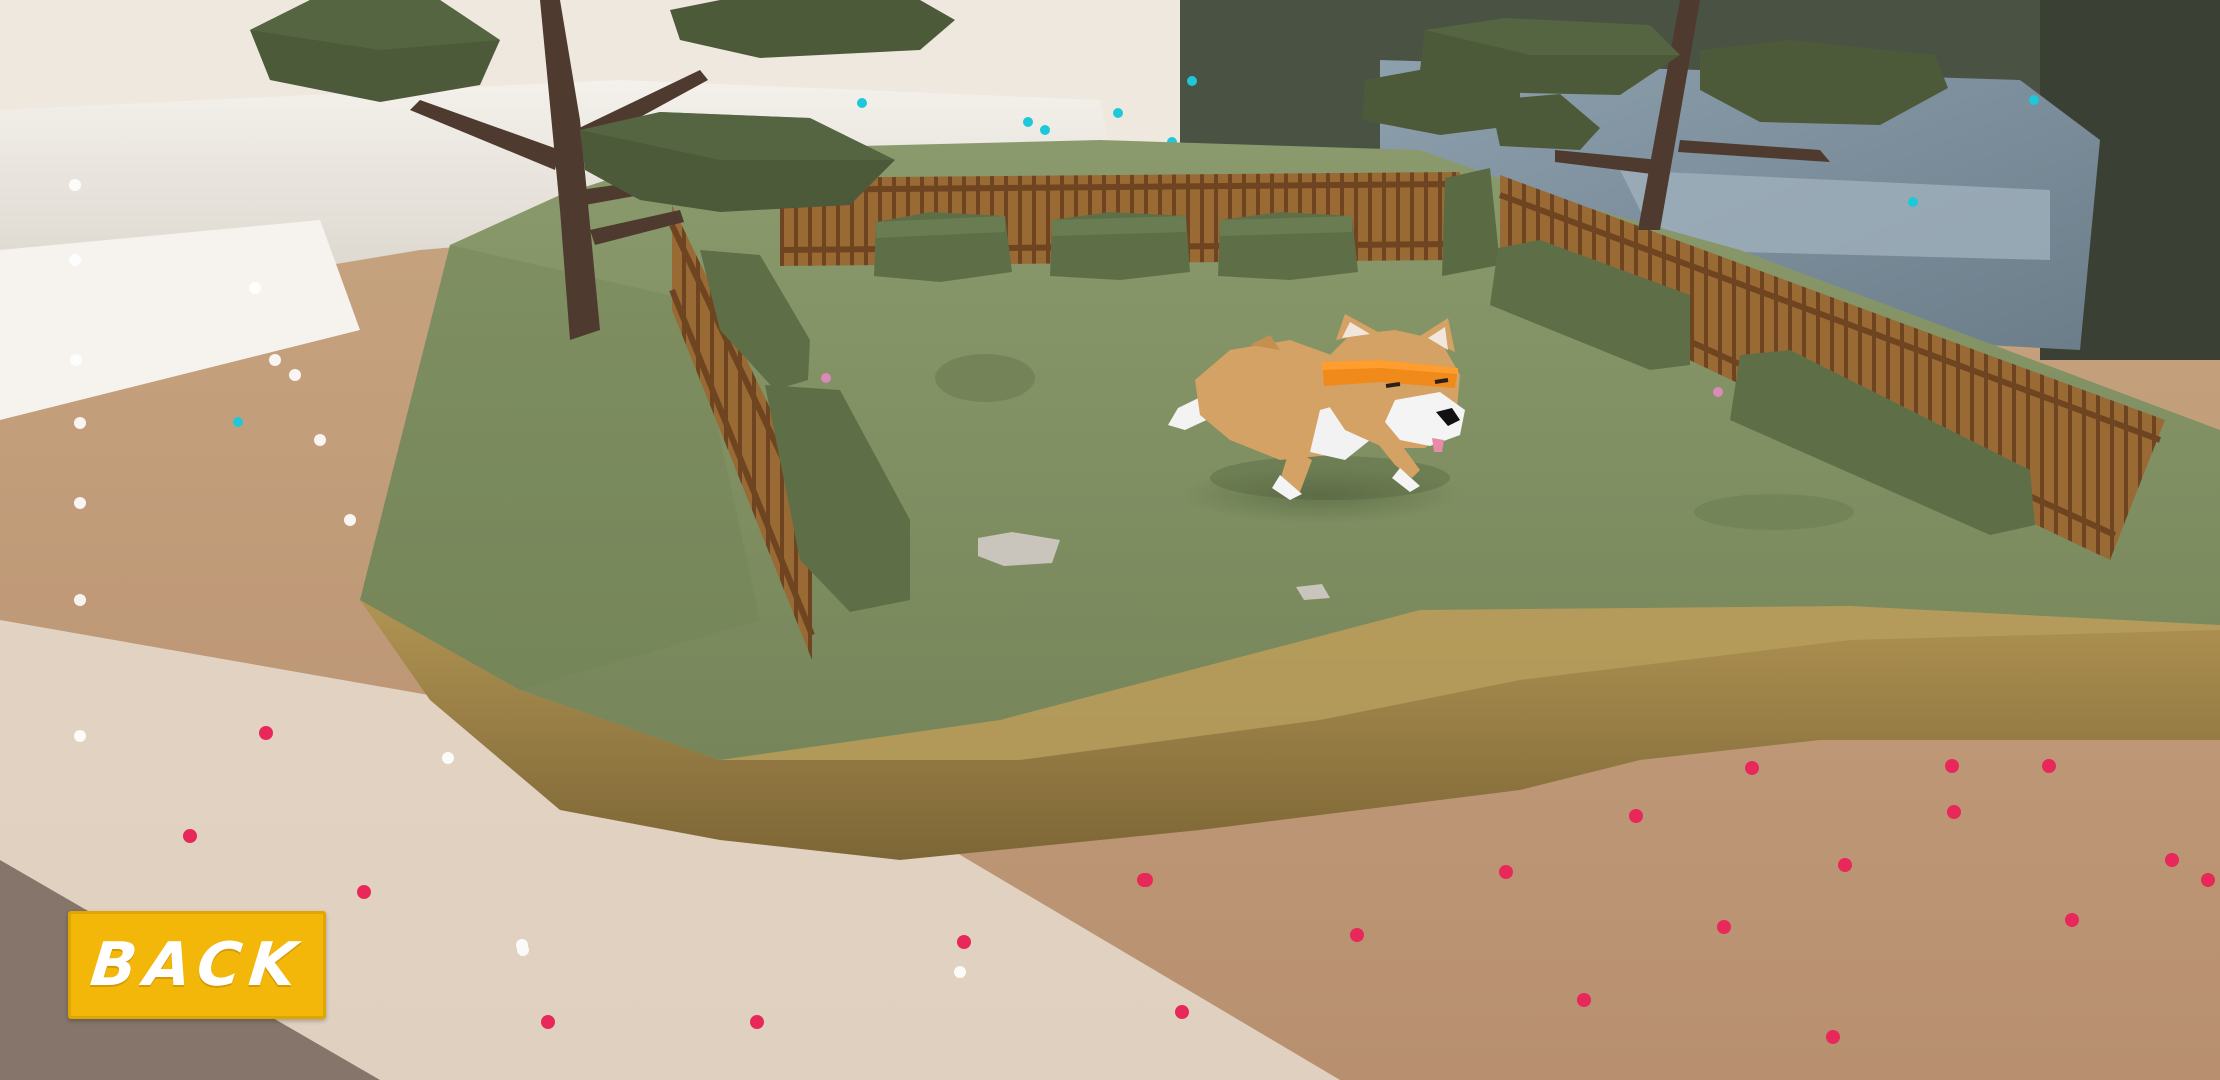  I want to click on back-button: BACK, so click(197, 965).